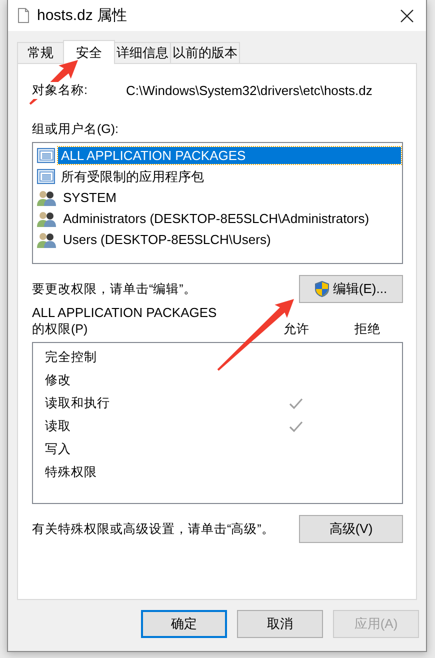 This screenshot has height=658, width=435. Describe the element at coordinates (249, 90) in the screenshot. I see `object-name-value: C:\Windows\System32\drivers\etc\hosts.dz` at that location.